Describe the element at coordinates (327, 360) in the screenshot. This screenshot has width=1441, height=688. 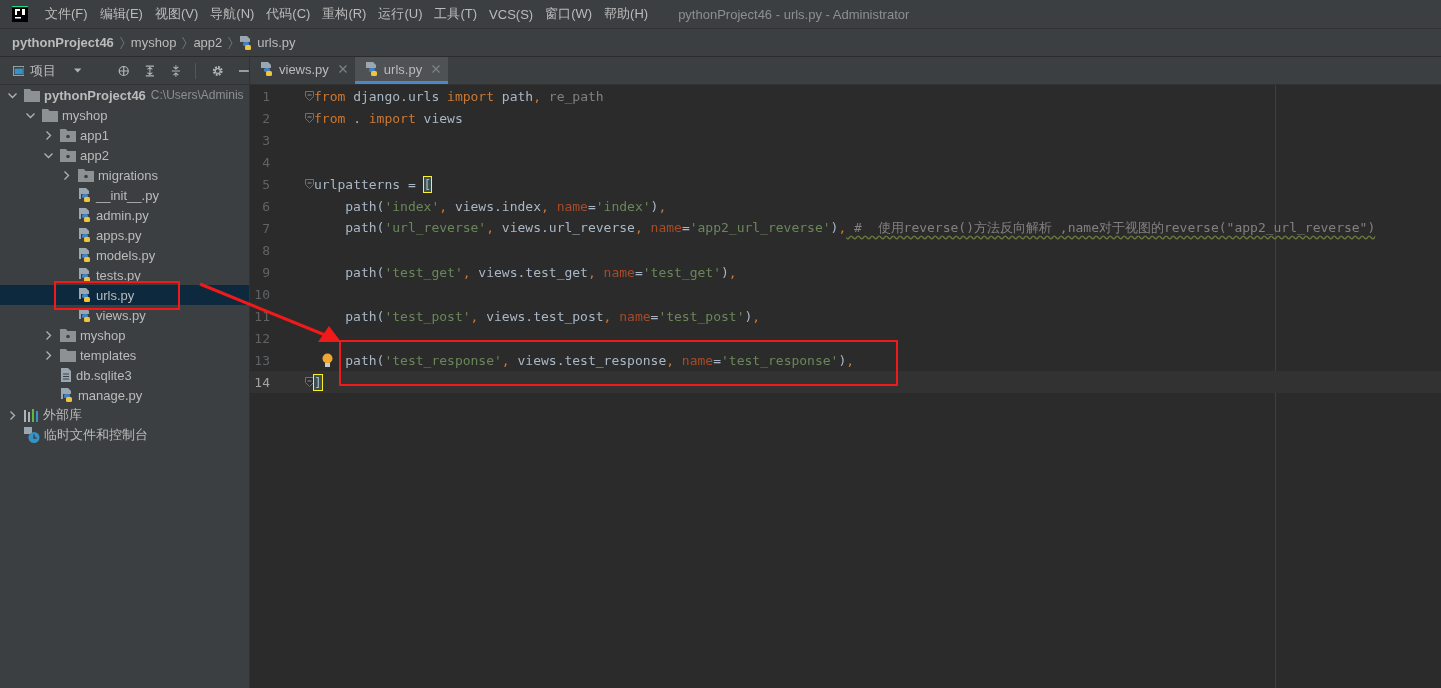
I see `lightbulb-icon` at that location.